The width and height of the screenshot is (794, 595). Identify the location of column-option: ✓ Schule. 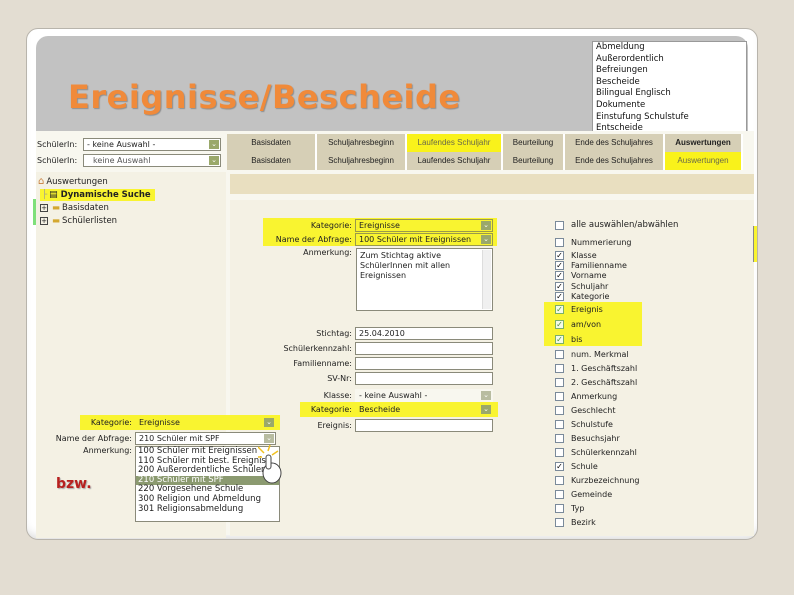
(576, 466).